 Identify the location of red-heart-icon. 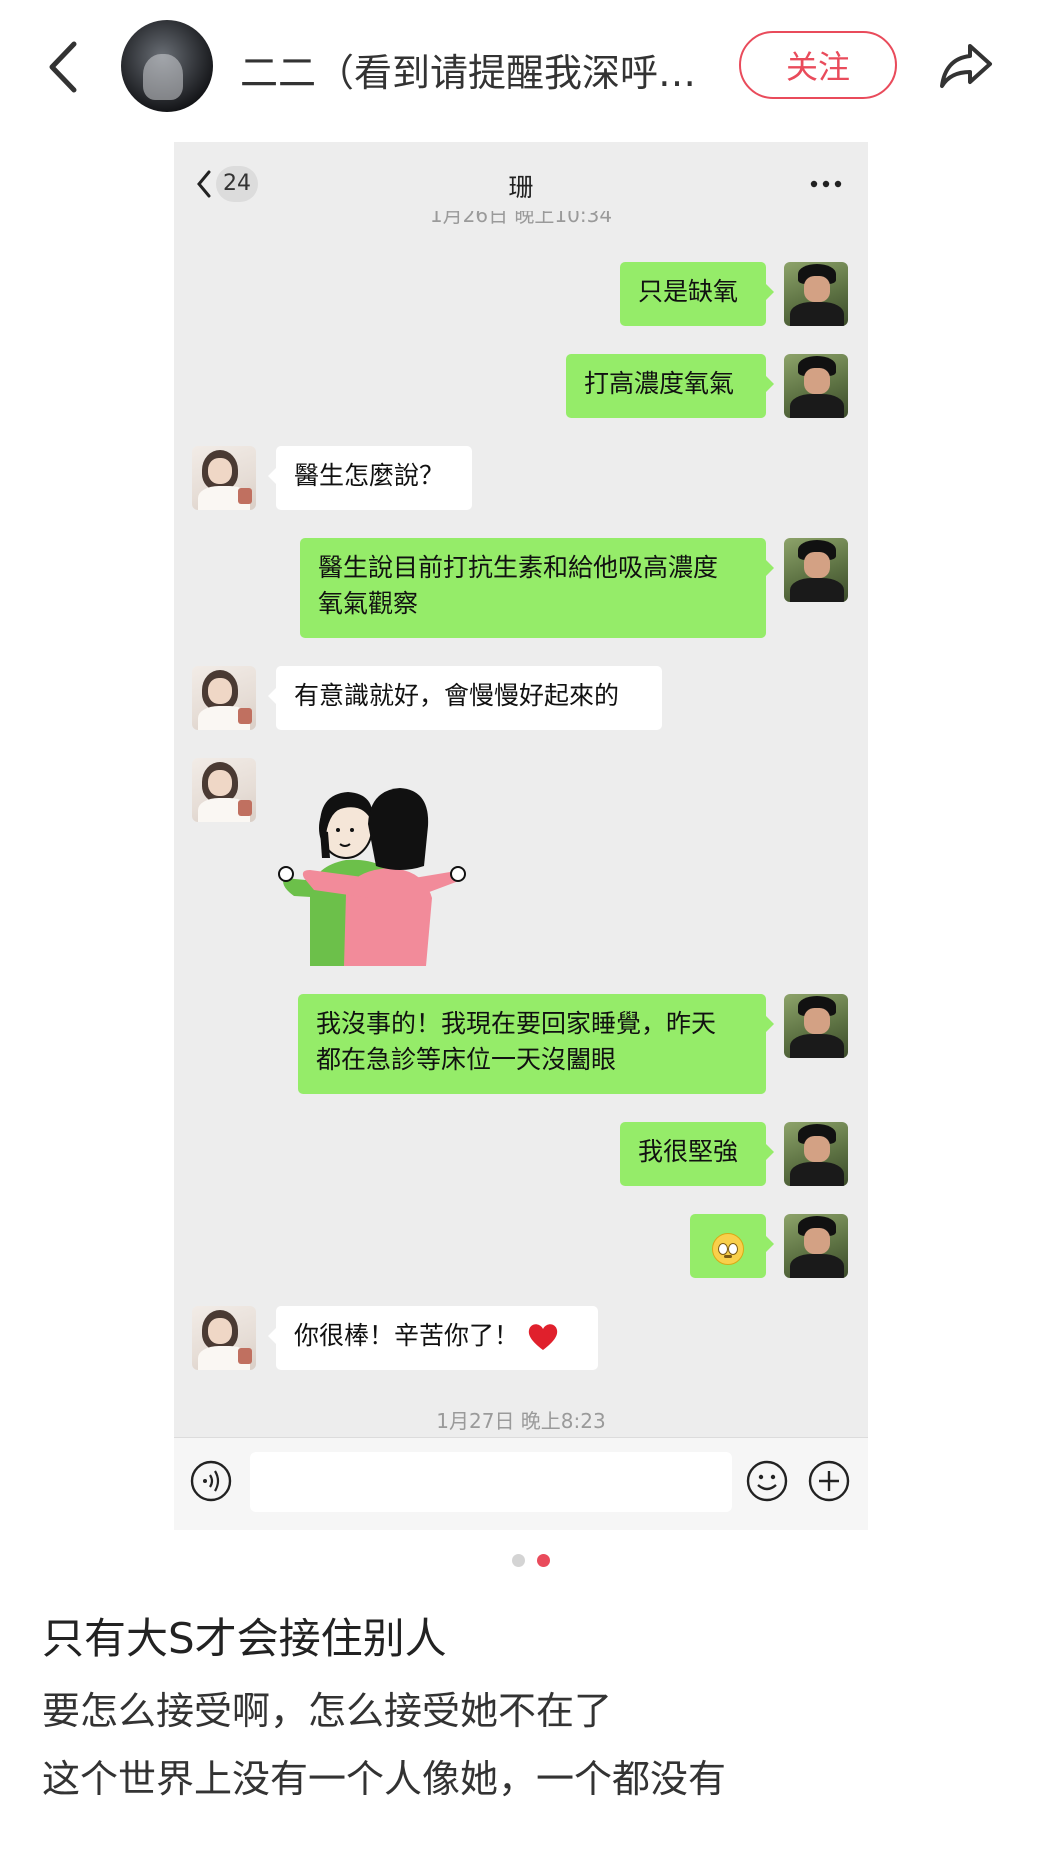
(543, 1337).